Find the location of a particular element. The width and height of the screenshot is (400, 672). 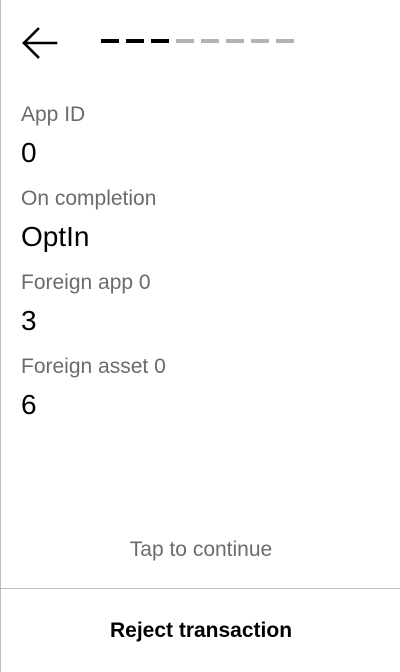

reject-transaction-button: Reject transaction is located at coordinates (200, 630).